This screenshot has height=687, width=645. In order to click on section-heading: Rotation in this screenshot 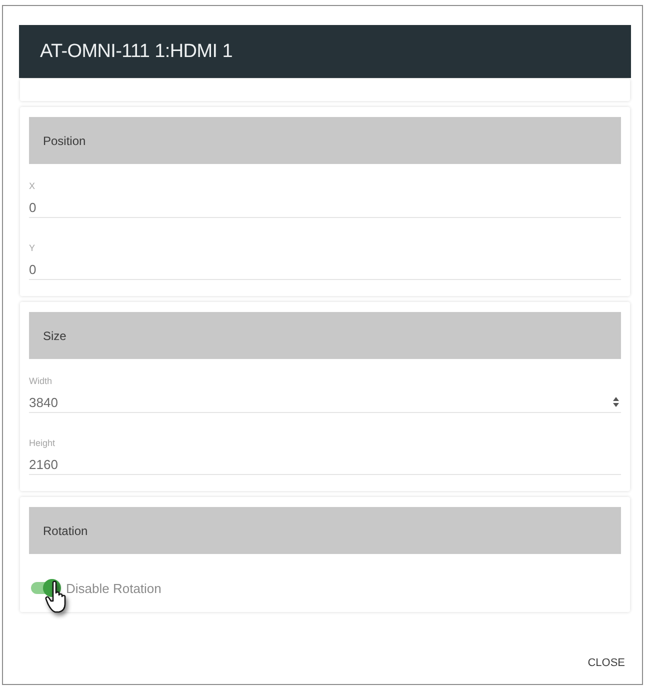, I will do `click(65, 531)`.